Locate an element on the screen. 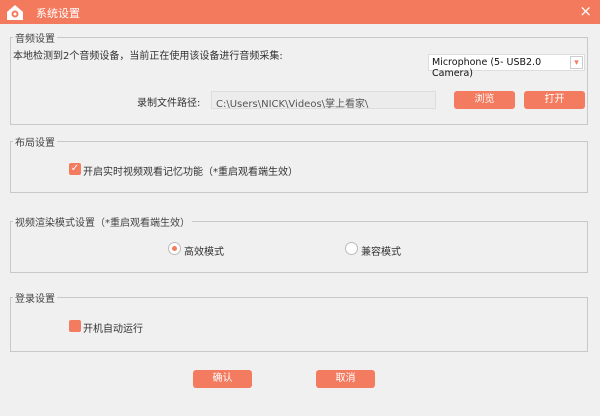 This screenshot has width=600, height=416. autostart-checkbox is located at coordinates (75, 326).